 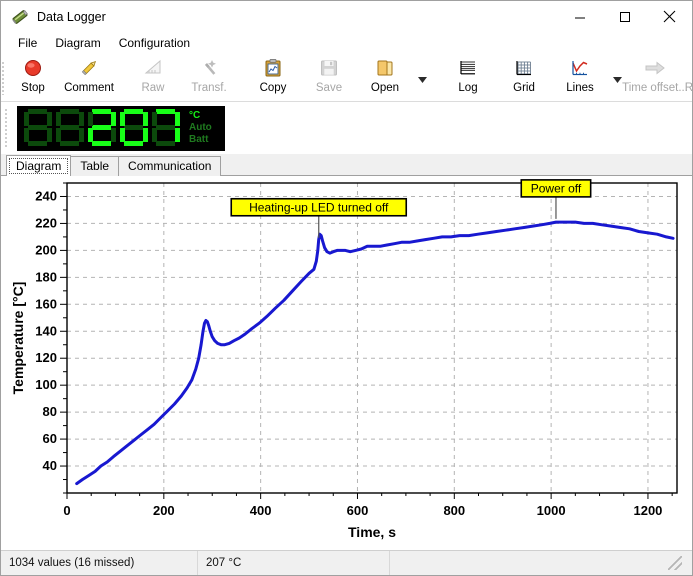 I want to click on led-digits, so click(x=102, y=128).